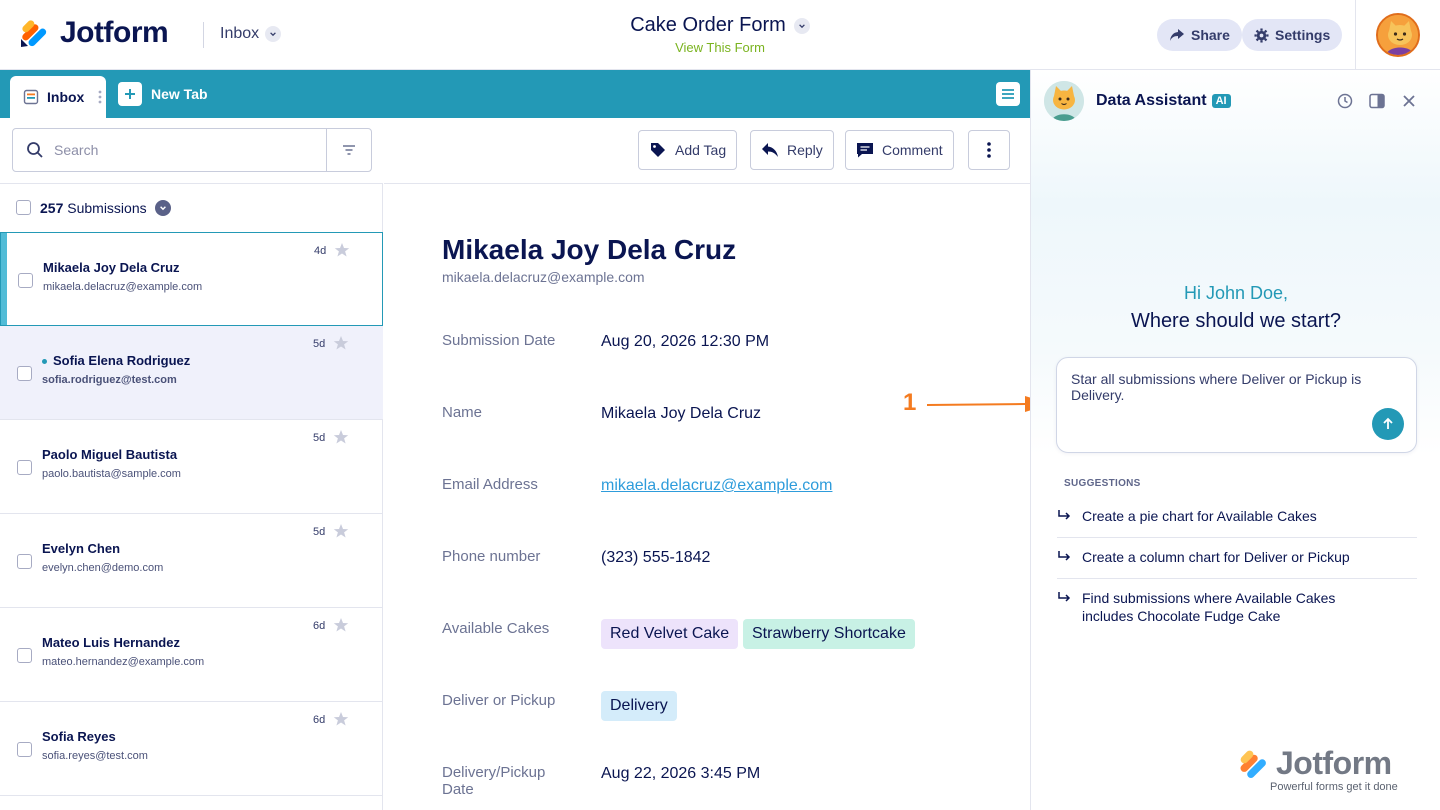 This screenshot has width=1440, height=810. What do you see at coordinates (111, 474) in the screenshot?
I see `row-email: paolo.bautista@sample.com` at bounding box center [111, 474].